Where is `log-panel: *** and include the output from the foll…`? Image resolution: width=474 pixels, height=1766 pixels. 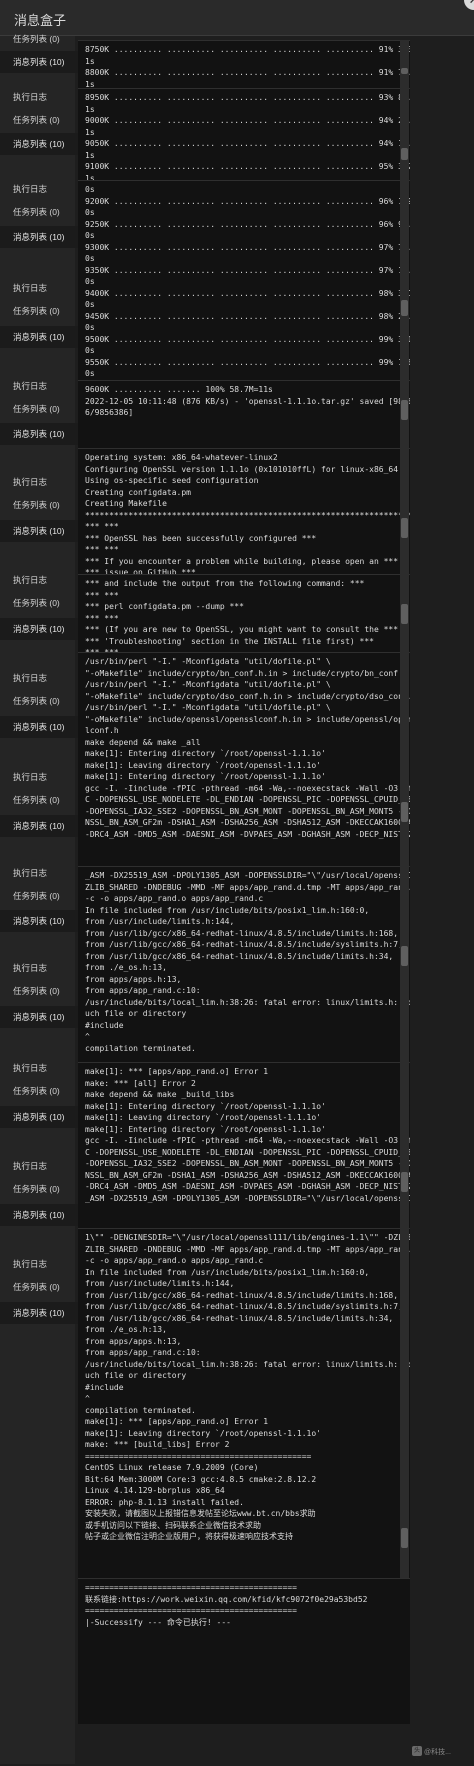
log-panel: *** and include the output from the foll… is located at coordinates (244, 613).